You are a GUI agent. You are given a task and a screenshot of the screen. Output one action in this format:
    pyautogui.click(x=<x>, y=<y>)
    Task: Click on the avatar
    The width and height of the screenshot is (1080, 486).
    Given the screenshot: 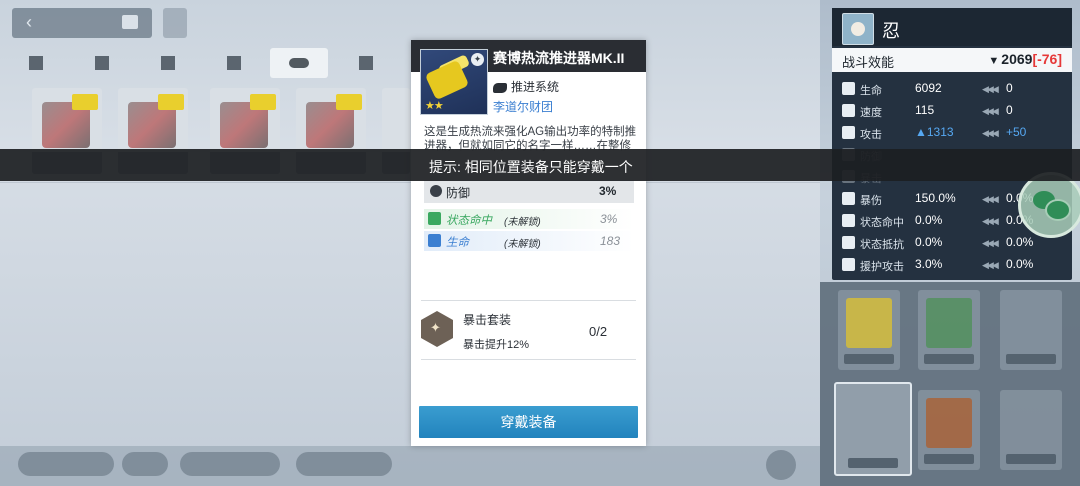 What is the action you would take?
    pyautogui.click(x=858, y=29)
    